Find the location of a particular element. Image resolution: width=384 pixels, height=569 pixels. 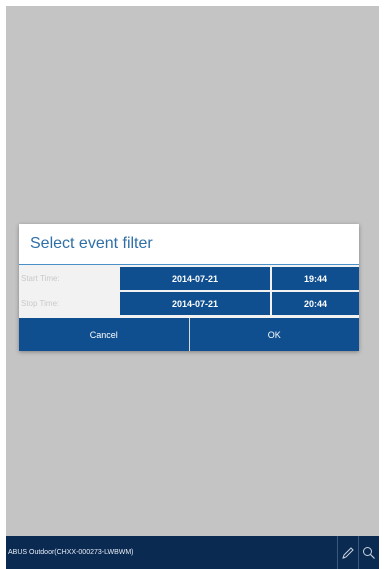

search-icon is located at coordinates (369, 552).